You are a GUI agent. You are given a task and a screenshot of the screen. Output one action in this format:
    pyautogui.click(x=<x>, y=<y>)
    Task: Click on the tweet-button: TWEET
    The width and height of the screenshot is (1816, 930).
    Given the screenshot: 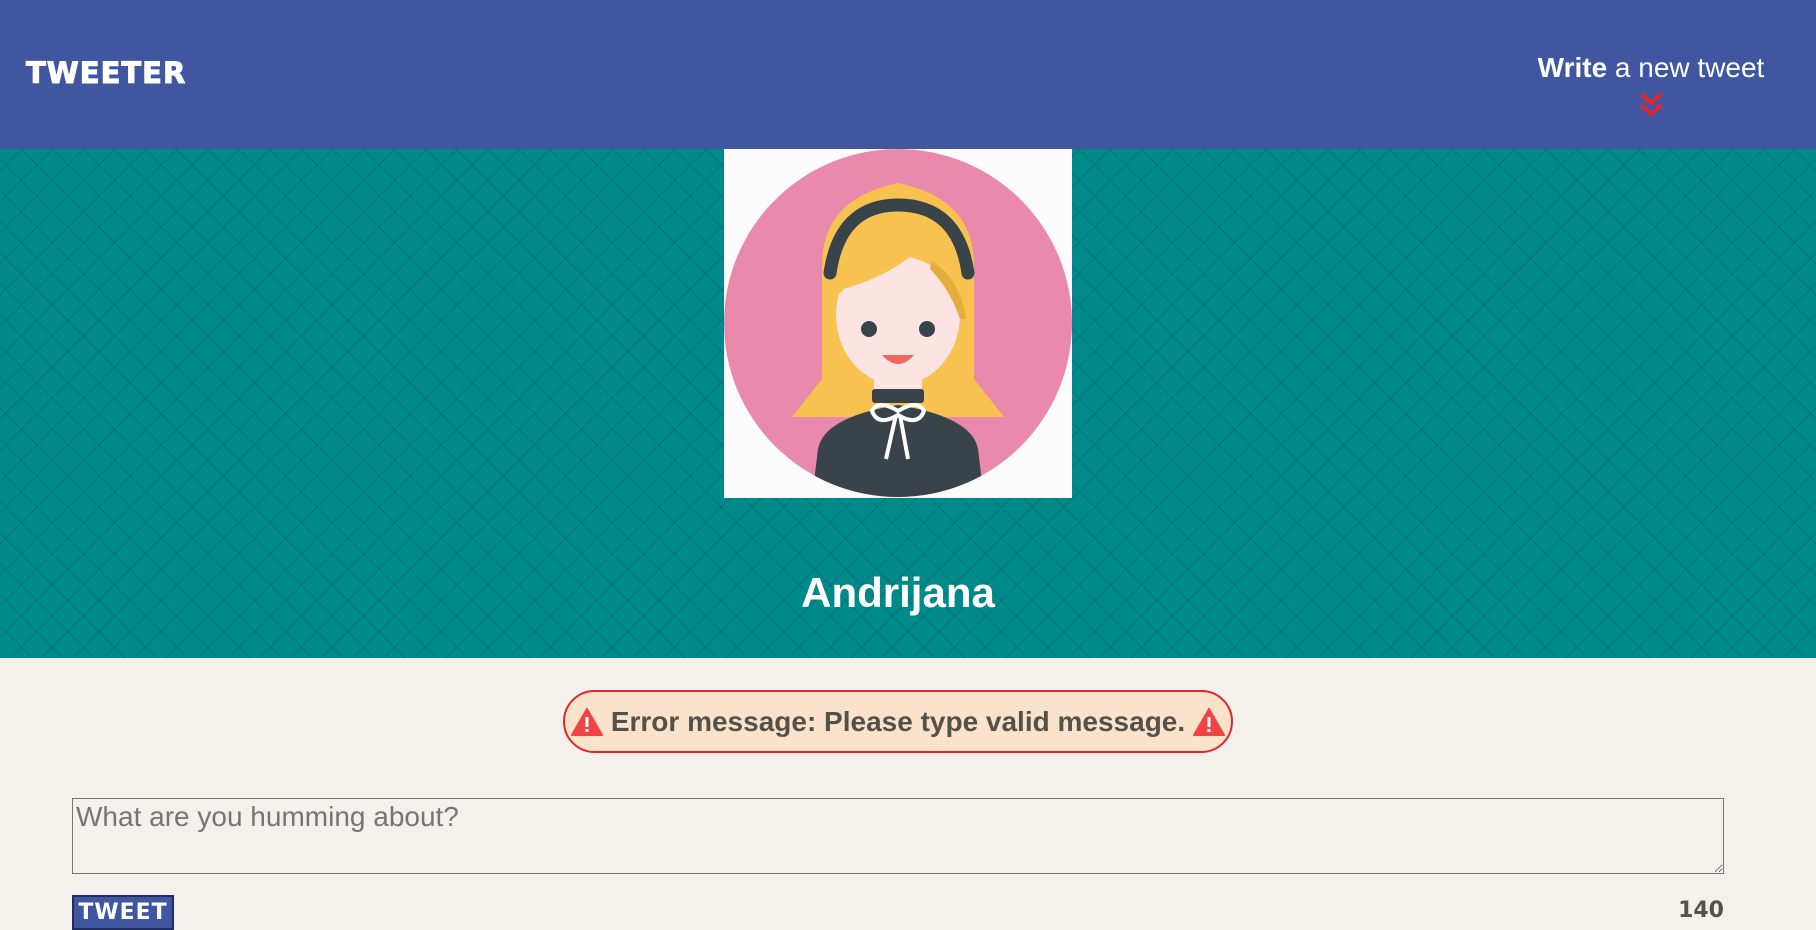 What is the action you would take?
    pyautogui.click(x=123, y=912)
    